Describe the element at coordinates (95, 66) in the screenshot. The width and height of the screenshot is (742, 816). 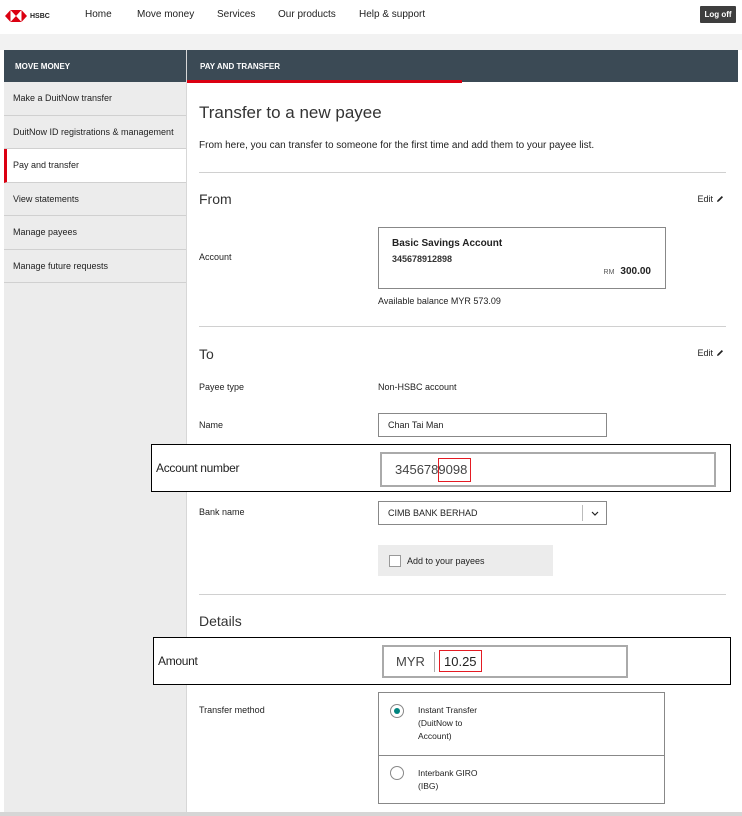
I see `sidebar-title: MOVE MONEY` at that location.